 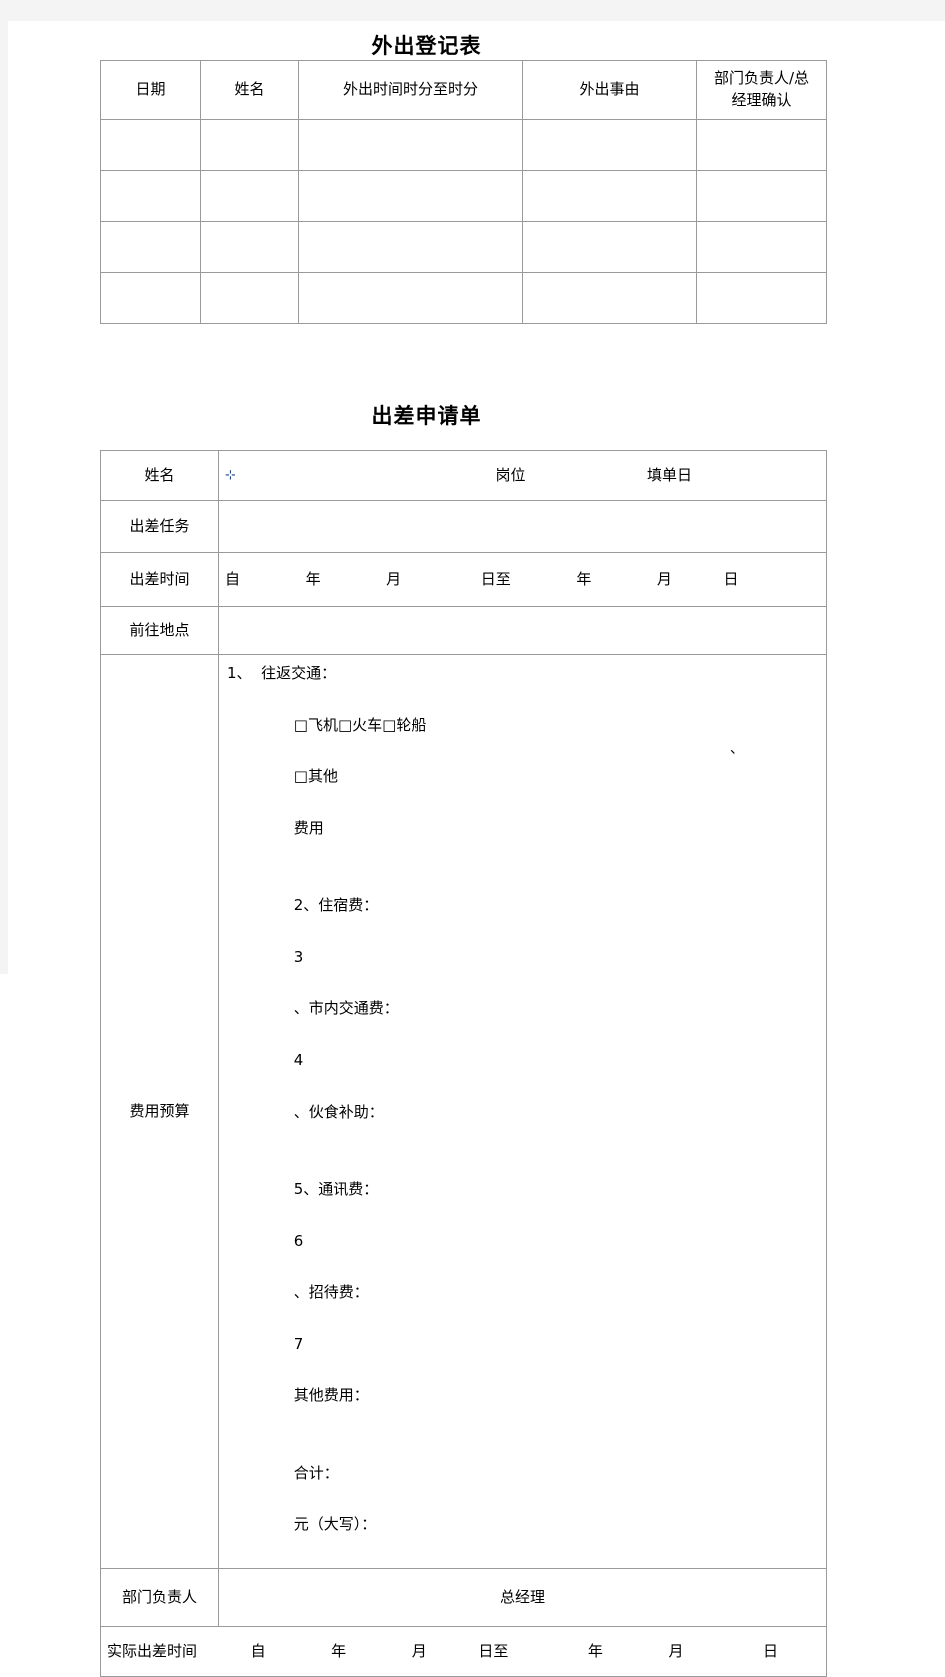 What do you see at coordinates (230, 475) in the screenshot?
I see `cursor-artifact-icon: ⊹` at bounding box center [230, 475].